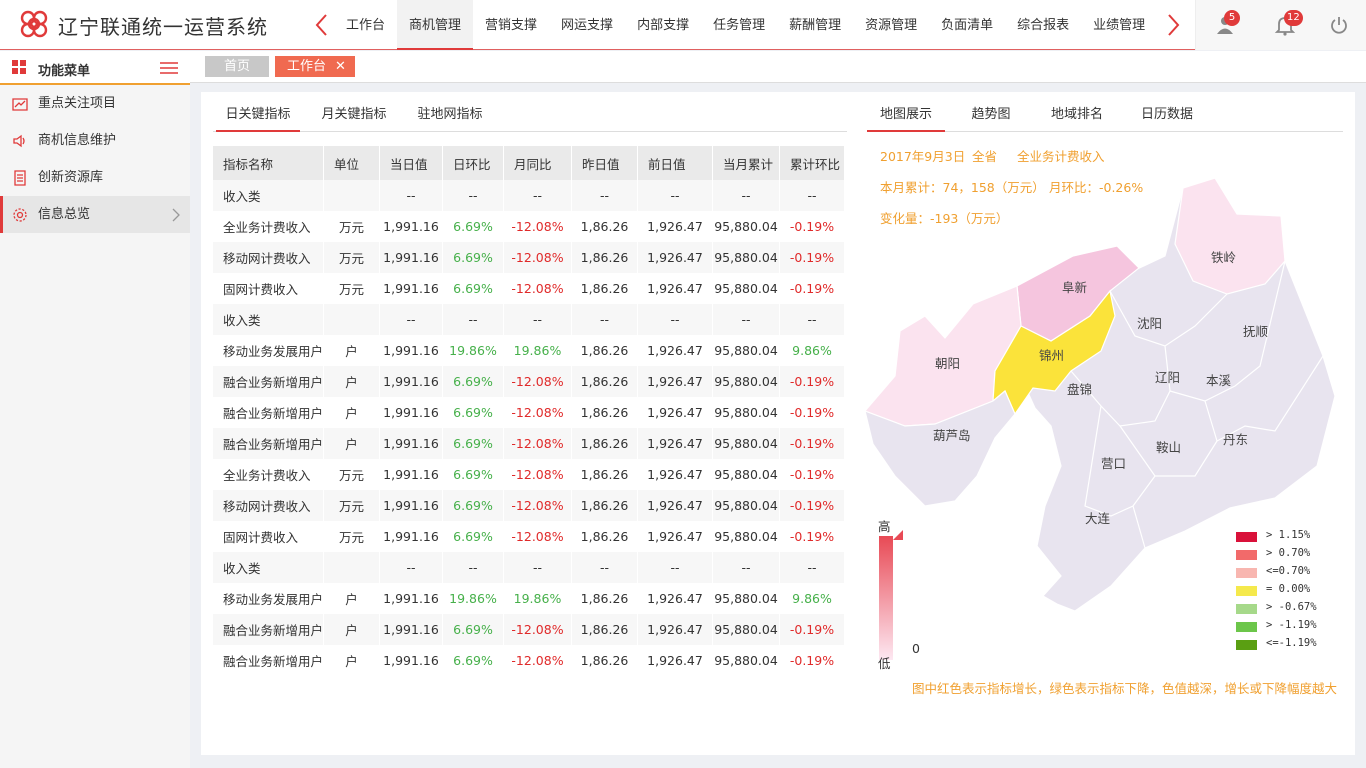 The width and height of the screenshot is (1366, 768). Describe the element at coordinates (352, 257) in the screenshot. I see `table-cell: 万元` at that location.